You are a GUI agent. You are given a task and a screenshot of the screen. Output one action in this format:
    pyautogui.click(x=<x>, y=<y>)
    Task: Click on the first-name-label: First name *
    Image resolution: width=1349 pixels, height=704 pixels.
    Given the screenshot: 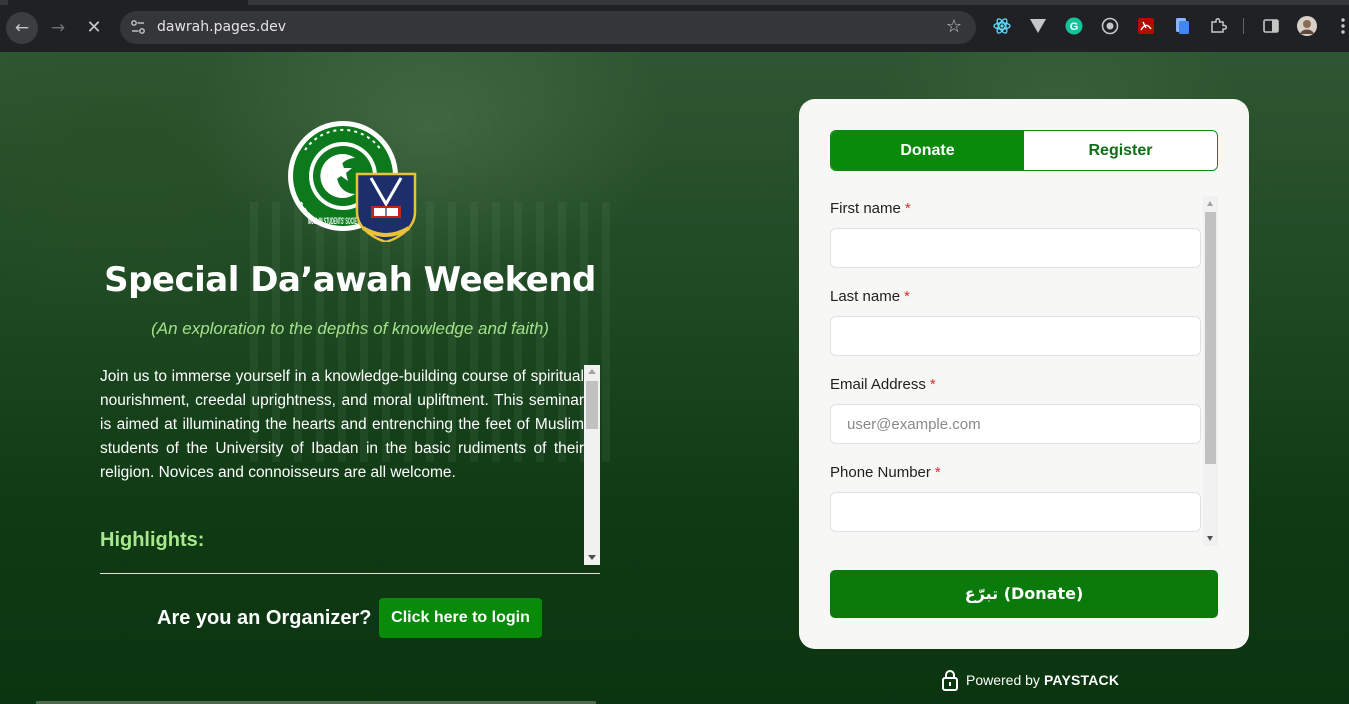 What is the action you would take?
    pyautogui.click(x=870, y=208)
    